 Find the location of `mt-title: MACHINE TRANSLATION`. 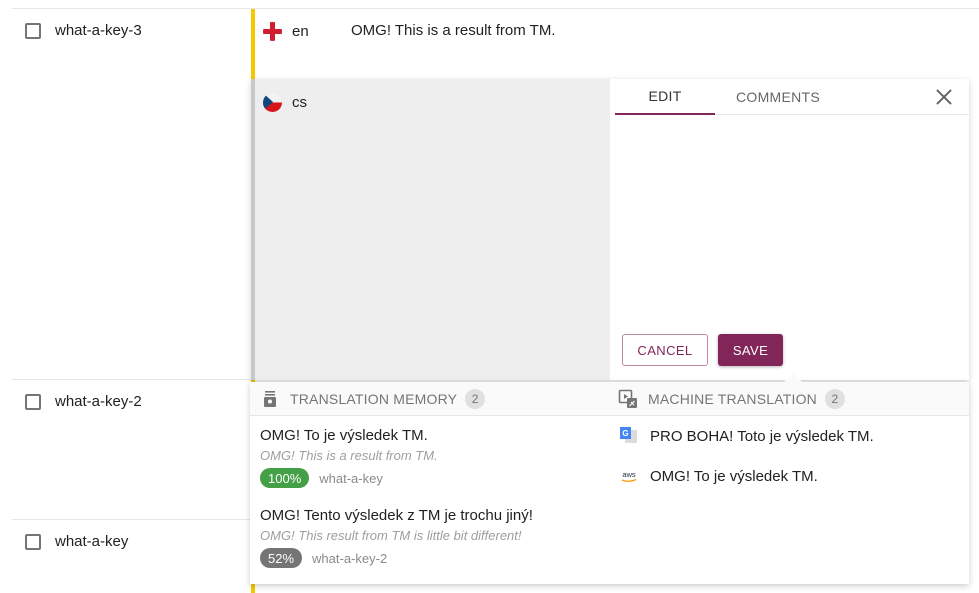

mt-title: MACHINE TRANSLATION is located at coordinates (732, 399).